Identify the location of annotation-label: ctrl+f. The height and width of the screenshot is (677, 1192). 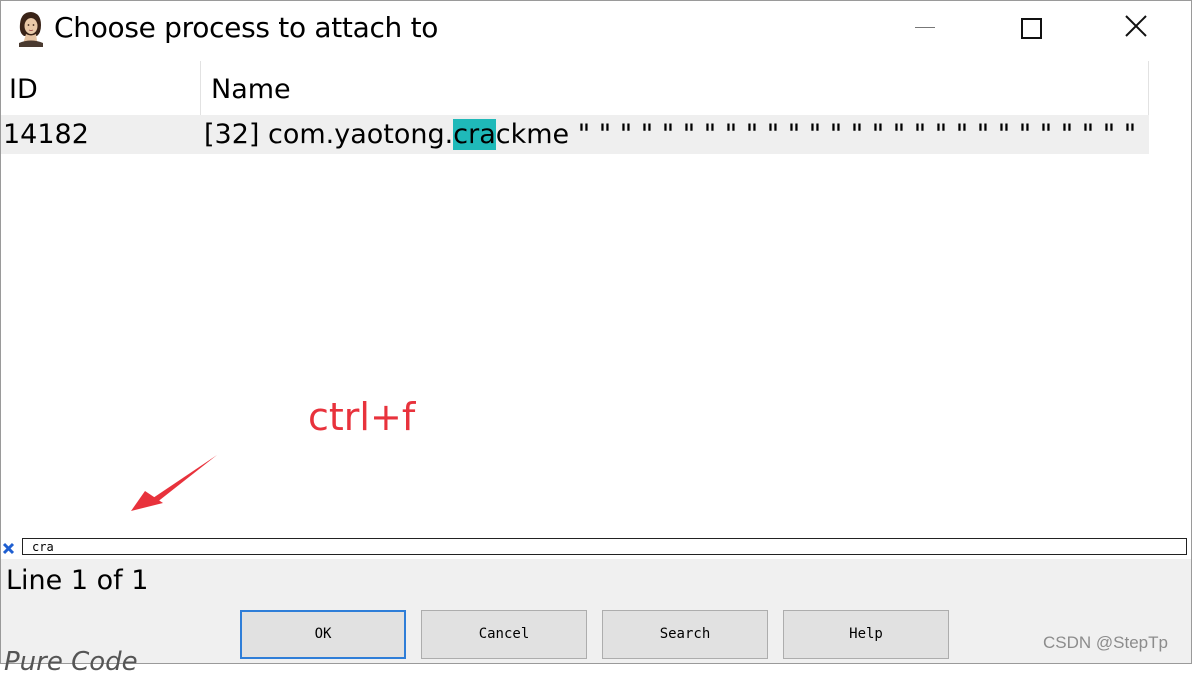
(362, 417).